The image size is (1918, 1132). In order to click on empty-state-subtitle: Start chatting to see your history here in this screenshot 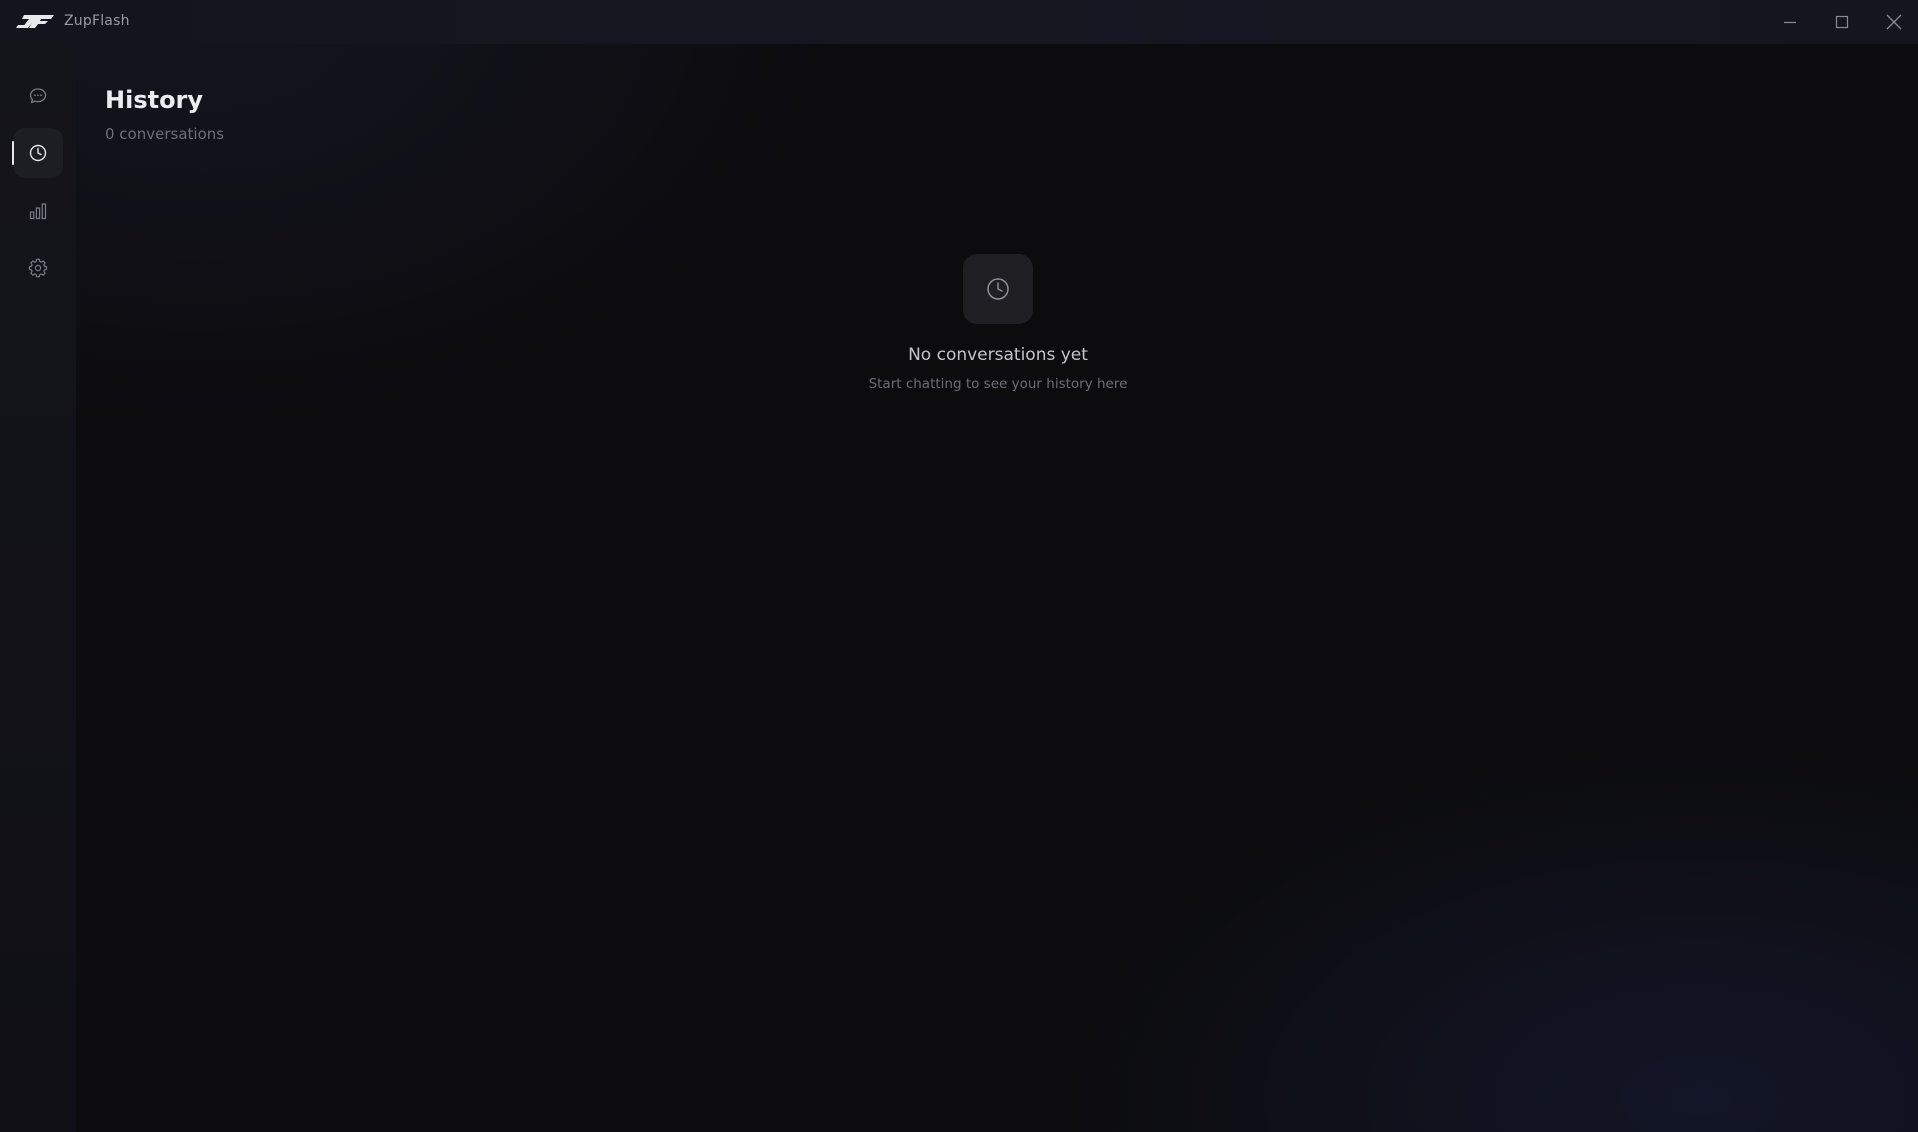, I will do `click(998, 384)`.